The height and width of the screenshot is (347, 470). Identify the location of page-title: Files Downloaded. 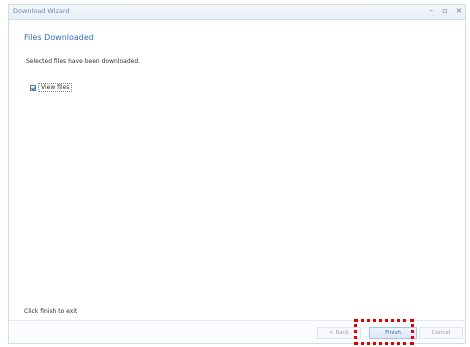
(59, 37).